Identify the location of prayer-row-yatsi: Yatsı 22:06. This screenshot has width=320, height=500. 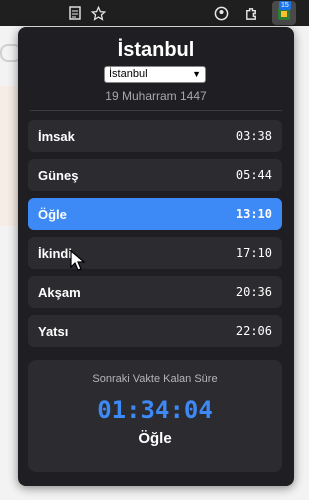
(155, 331).